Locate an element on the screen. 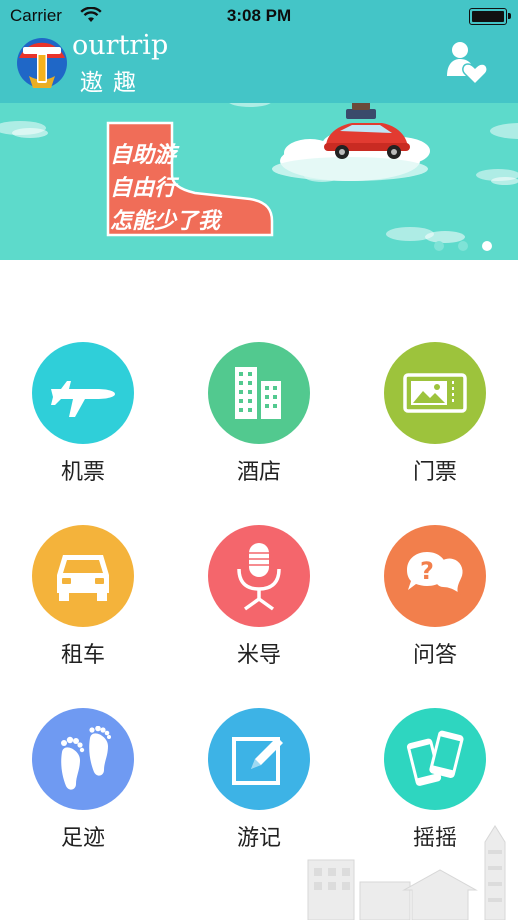 This screenshot has width=518, height=920. menu-label-car-rental: 租车 is located at coordinates (82, 655).